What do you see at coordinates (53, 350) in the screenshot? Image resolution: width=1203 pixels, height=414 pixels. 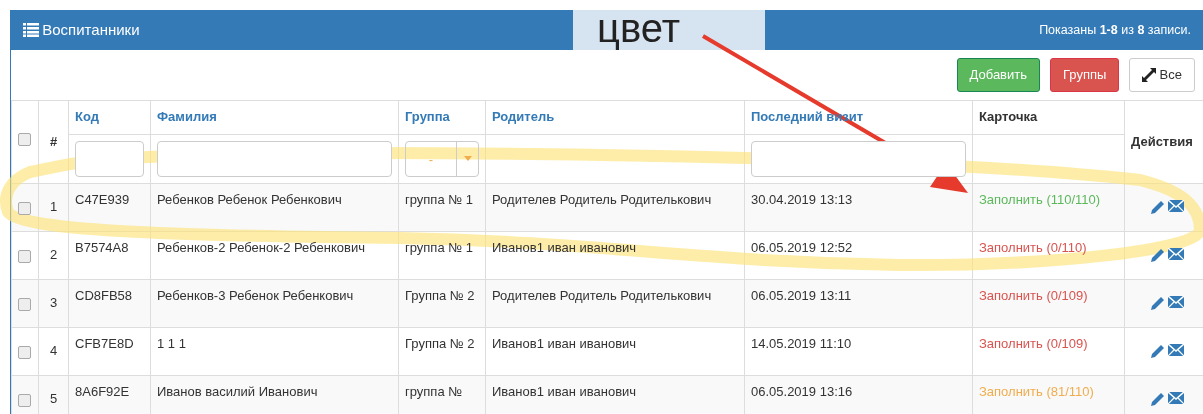 I see `row-number: 4` at bounding box center [53, 350].